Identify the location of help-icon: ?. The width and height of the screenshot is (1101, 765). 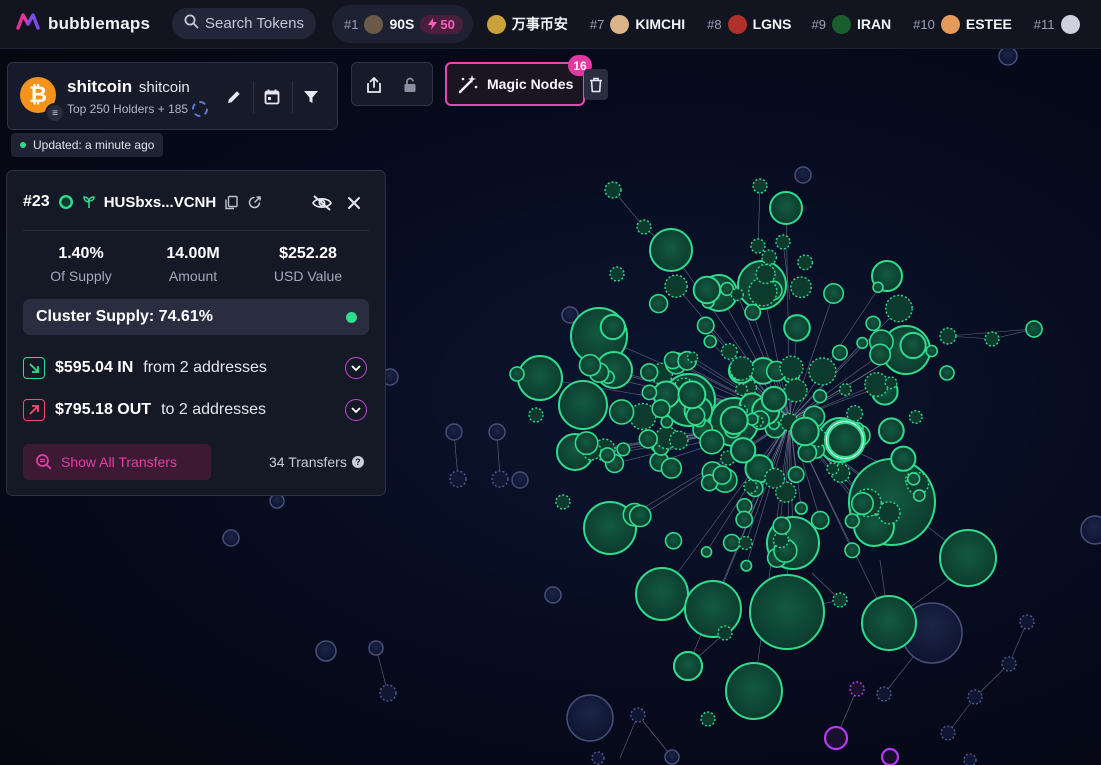
(357, 462).